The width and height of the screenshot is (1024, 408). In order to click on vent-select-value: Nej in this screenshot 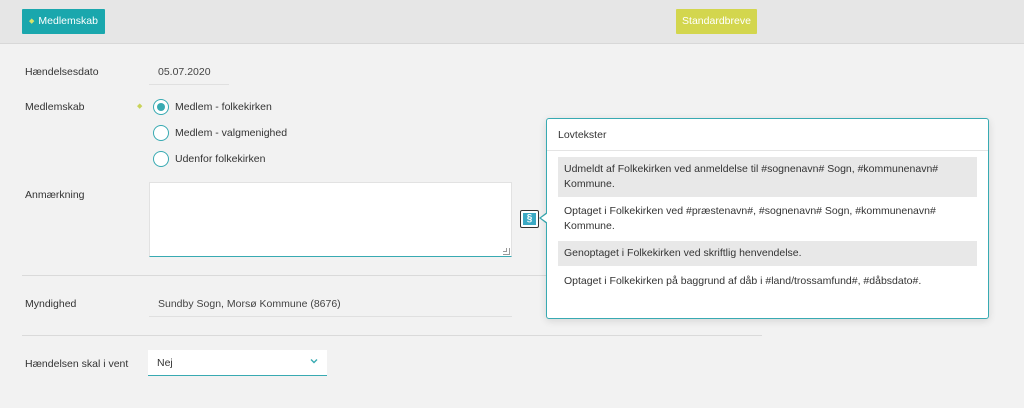, I will do `click(165, 363)`.